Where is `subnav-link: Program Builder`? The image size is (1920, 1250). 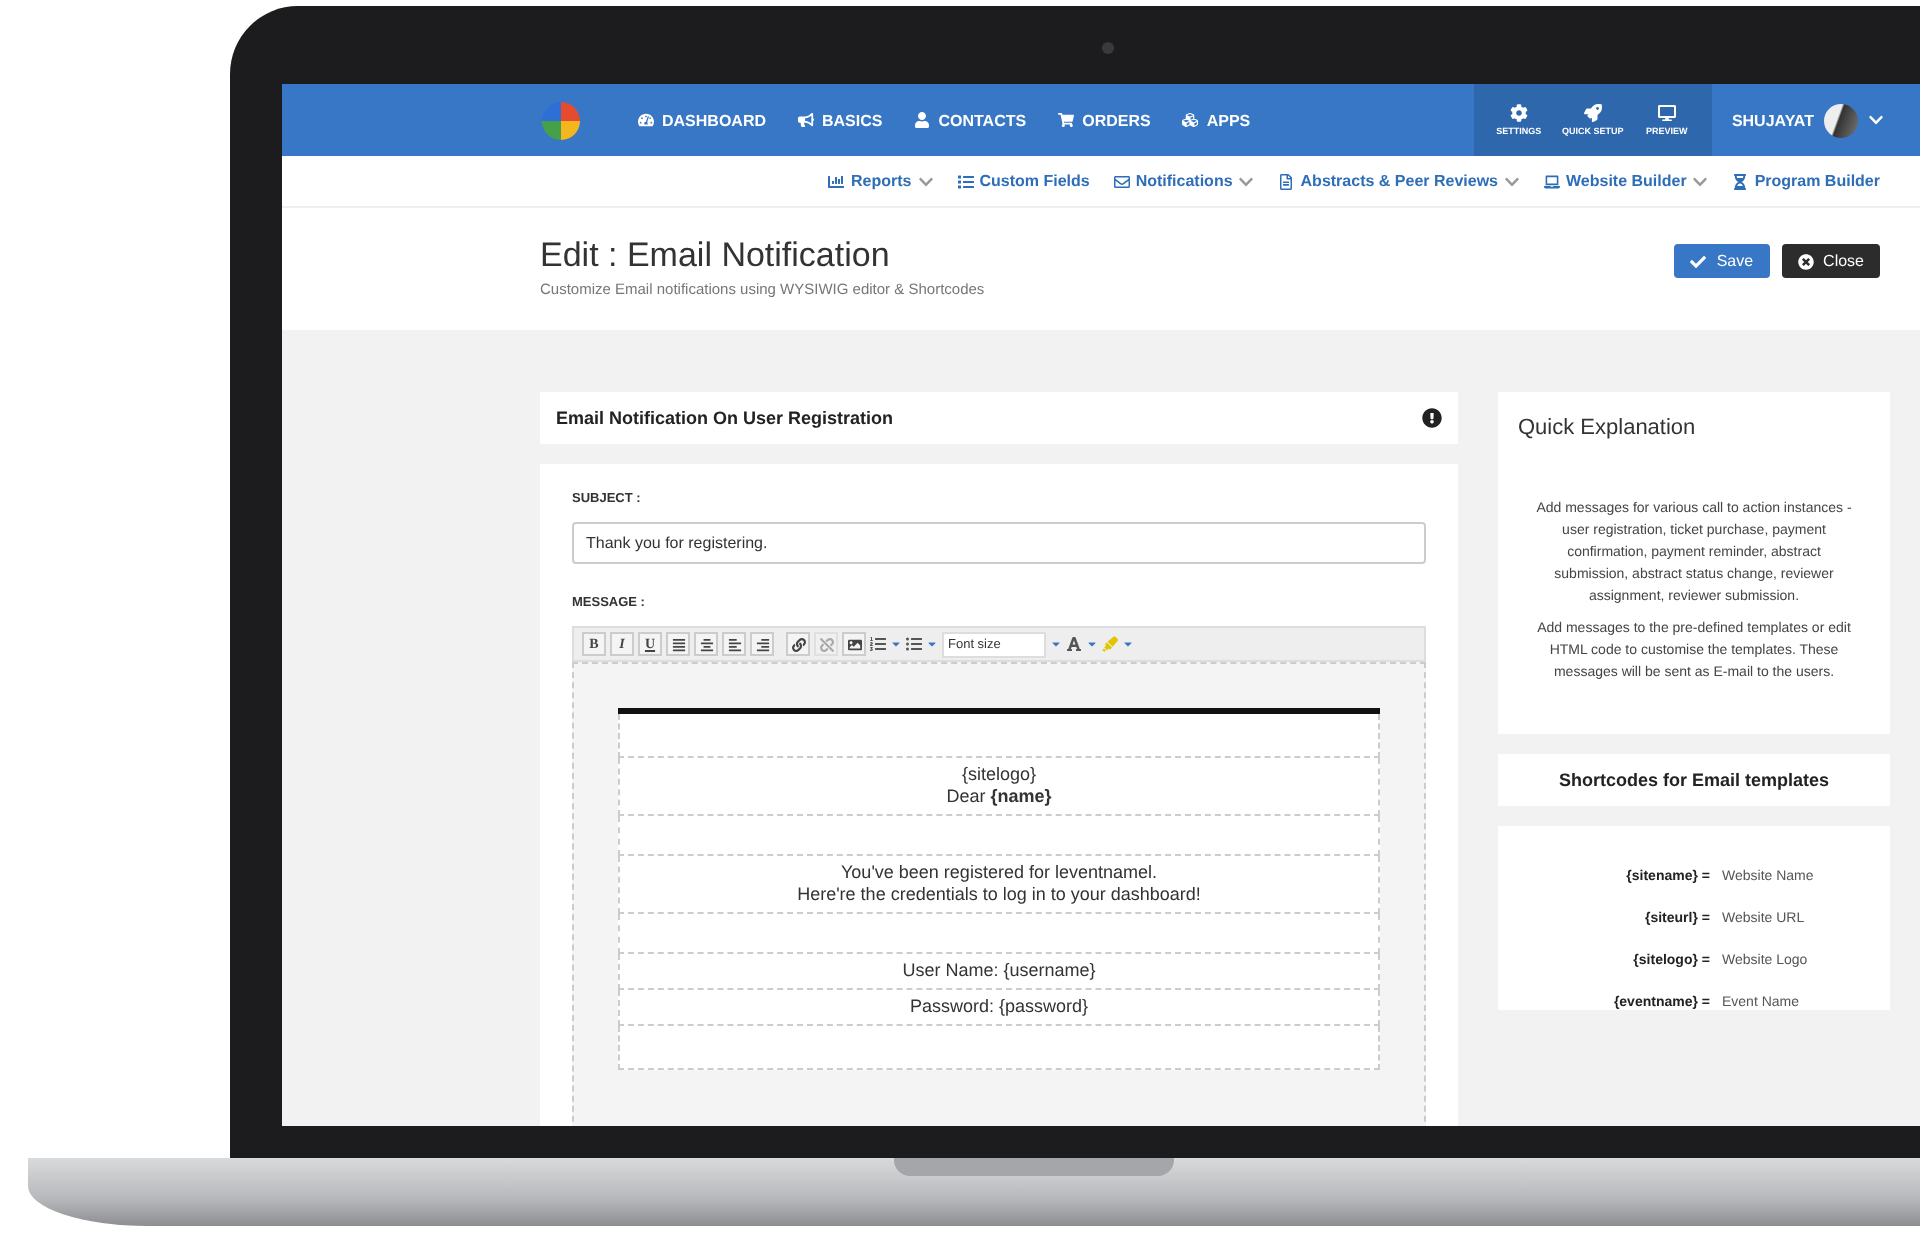
subnav-link: Program Builder is located at coordinates (1806, 181).